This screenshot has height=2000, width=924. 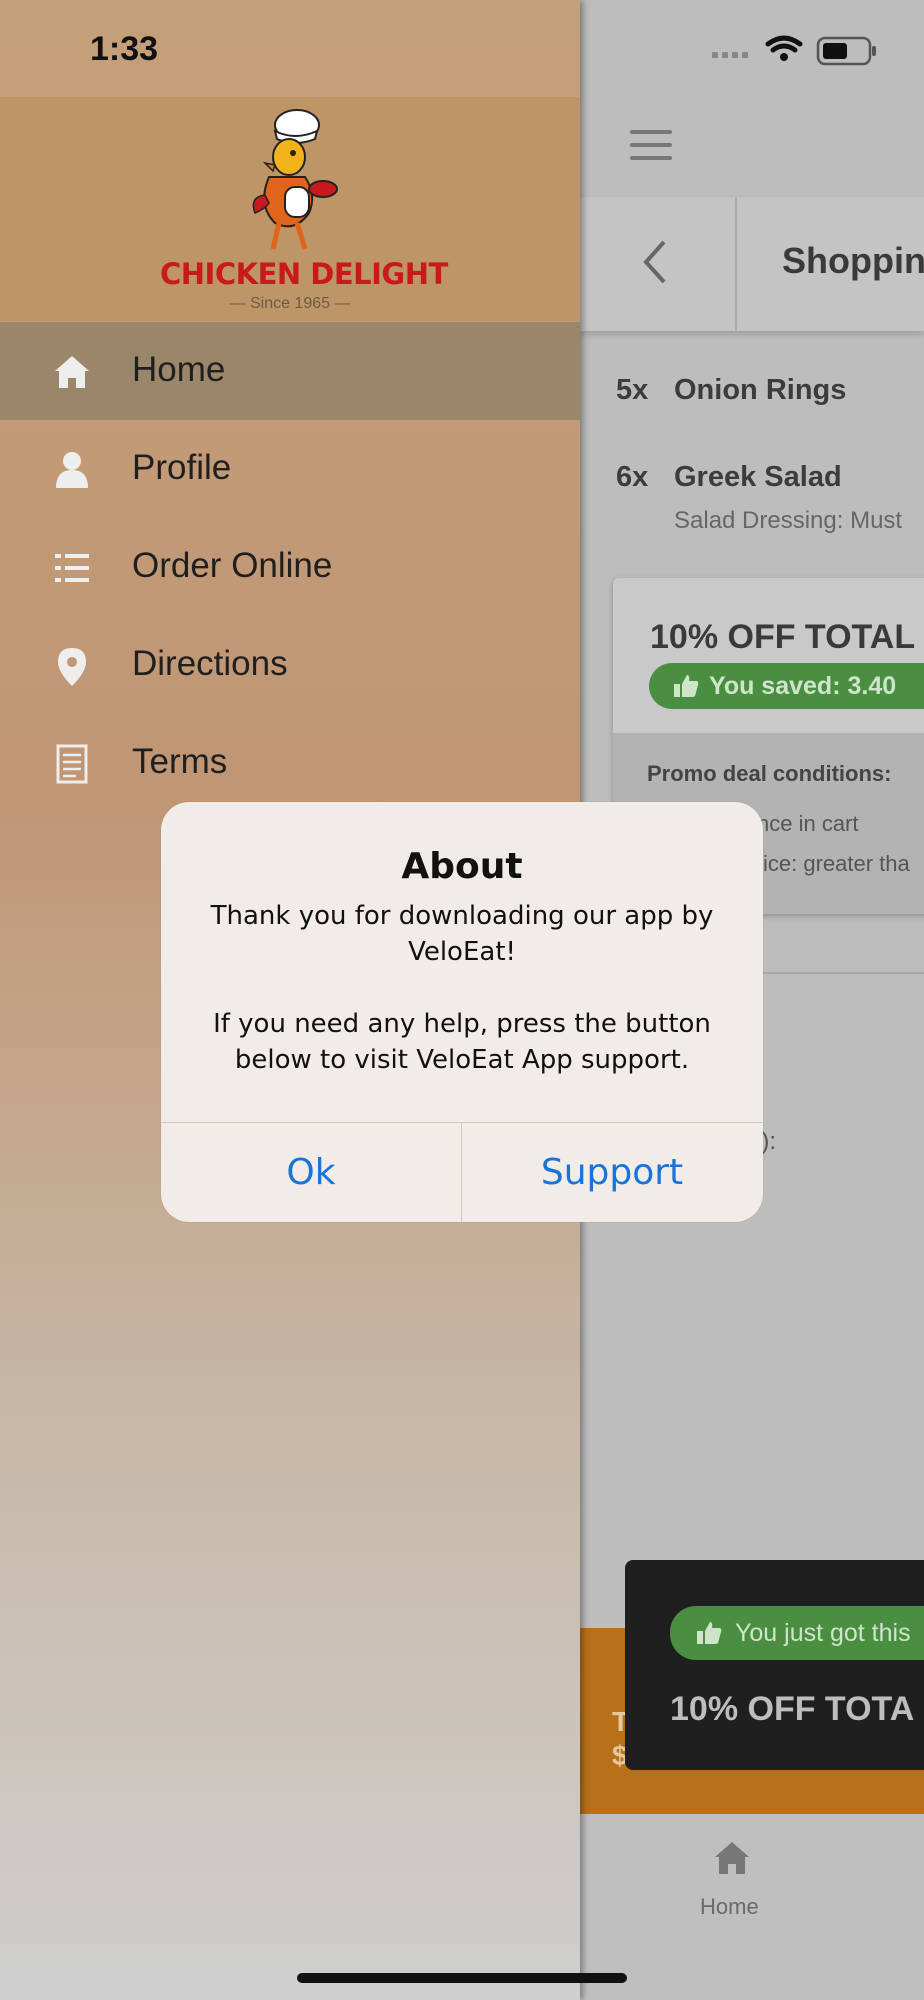 I want to click on wifi-icon, so click(x=784, y=44).